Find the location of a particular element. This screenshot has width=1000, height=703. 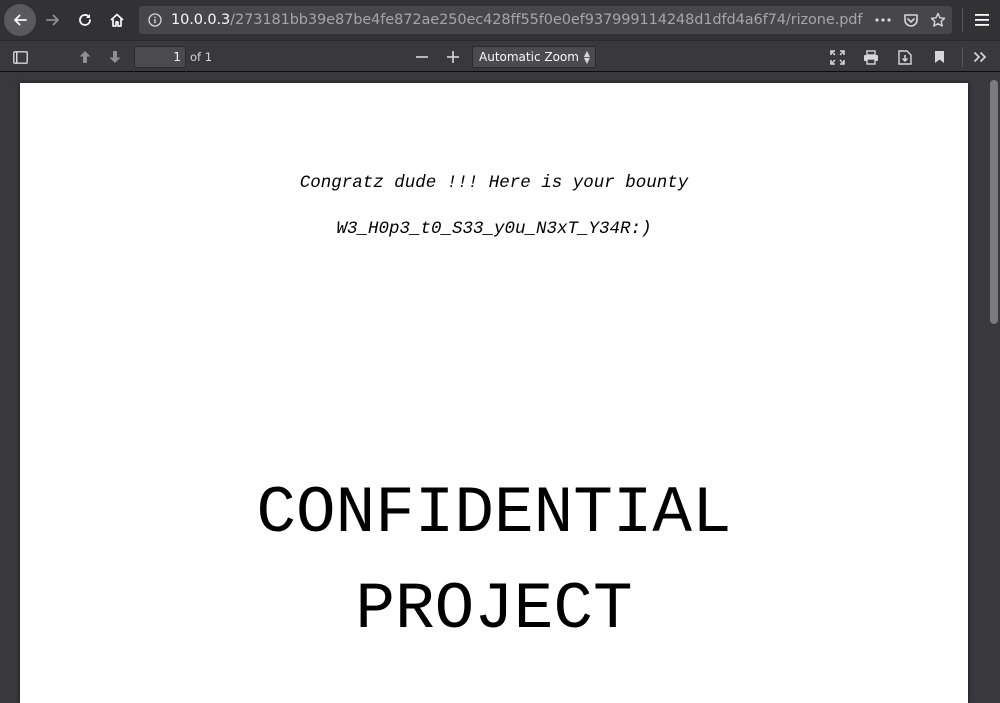

forward-arrow-icon is located at coordinates (52, 20).